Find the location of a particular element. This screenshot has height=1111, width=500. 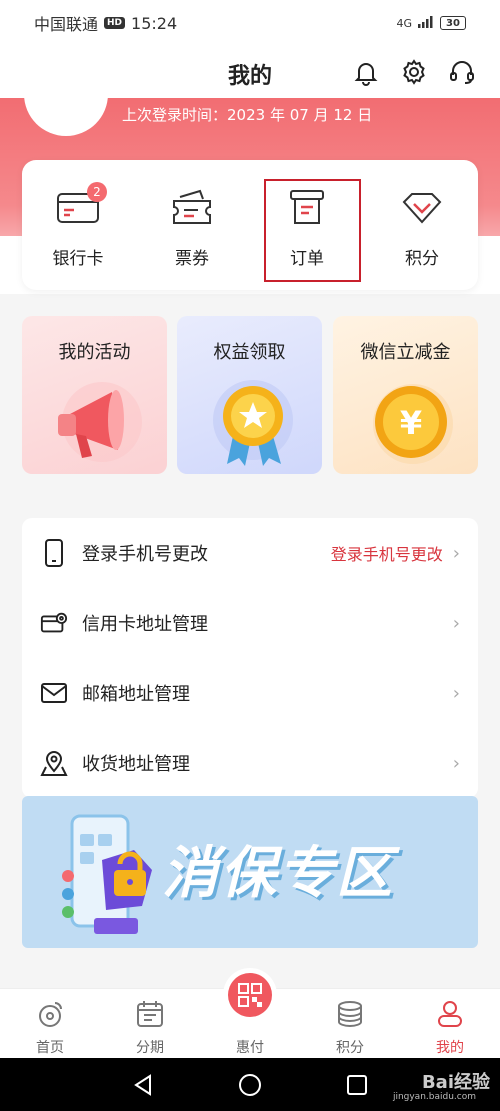

promo-title: 消保专区 is located at coordinates (278, 873).